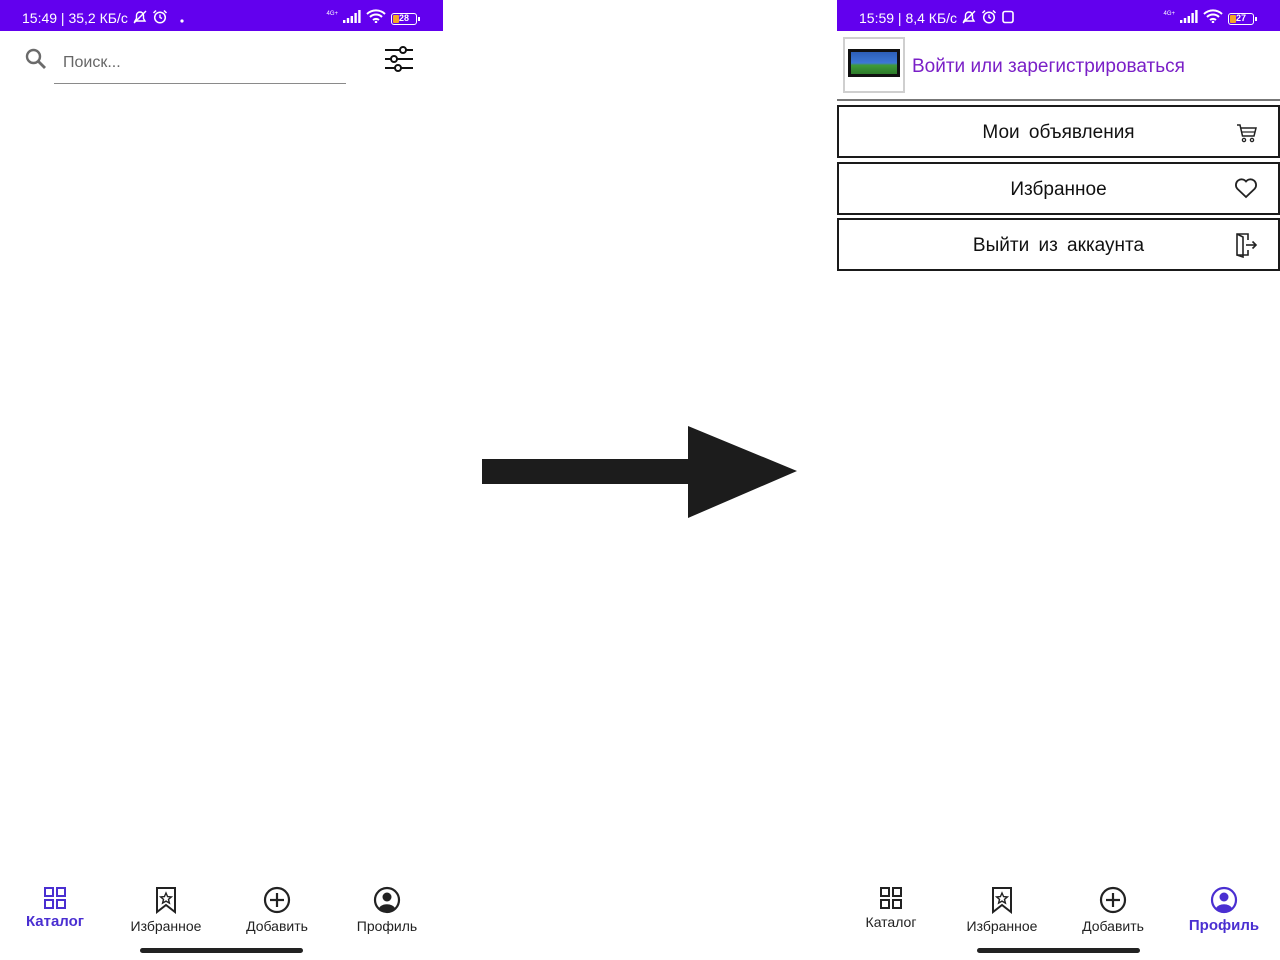 The image size is (1280, 960). I want to click on battery-level: 28, so click(403, 17).